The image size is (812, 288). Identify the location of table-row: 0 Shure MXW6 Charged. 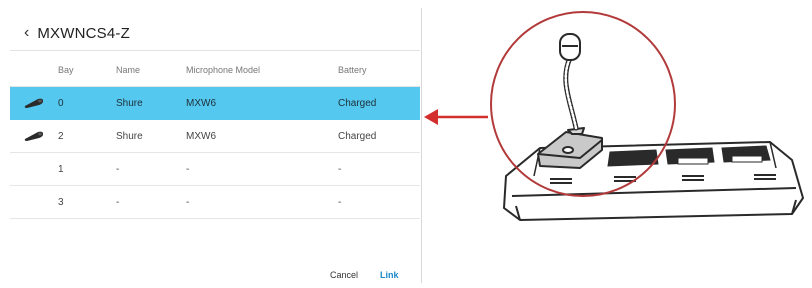
(215, 103).